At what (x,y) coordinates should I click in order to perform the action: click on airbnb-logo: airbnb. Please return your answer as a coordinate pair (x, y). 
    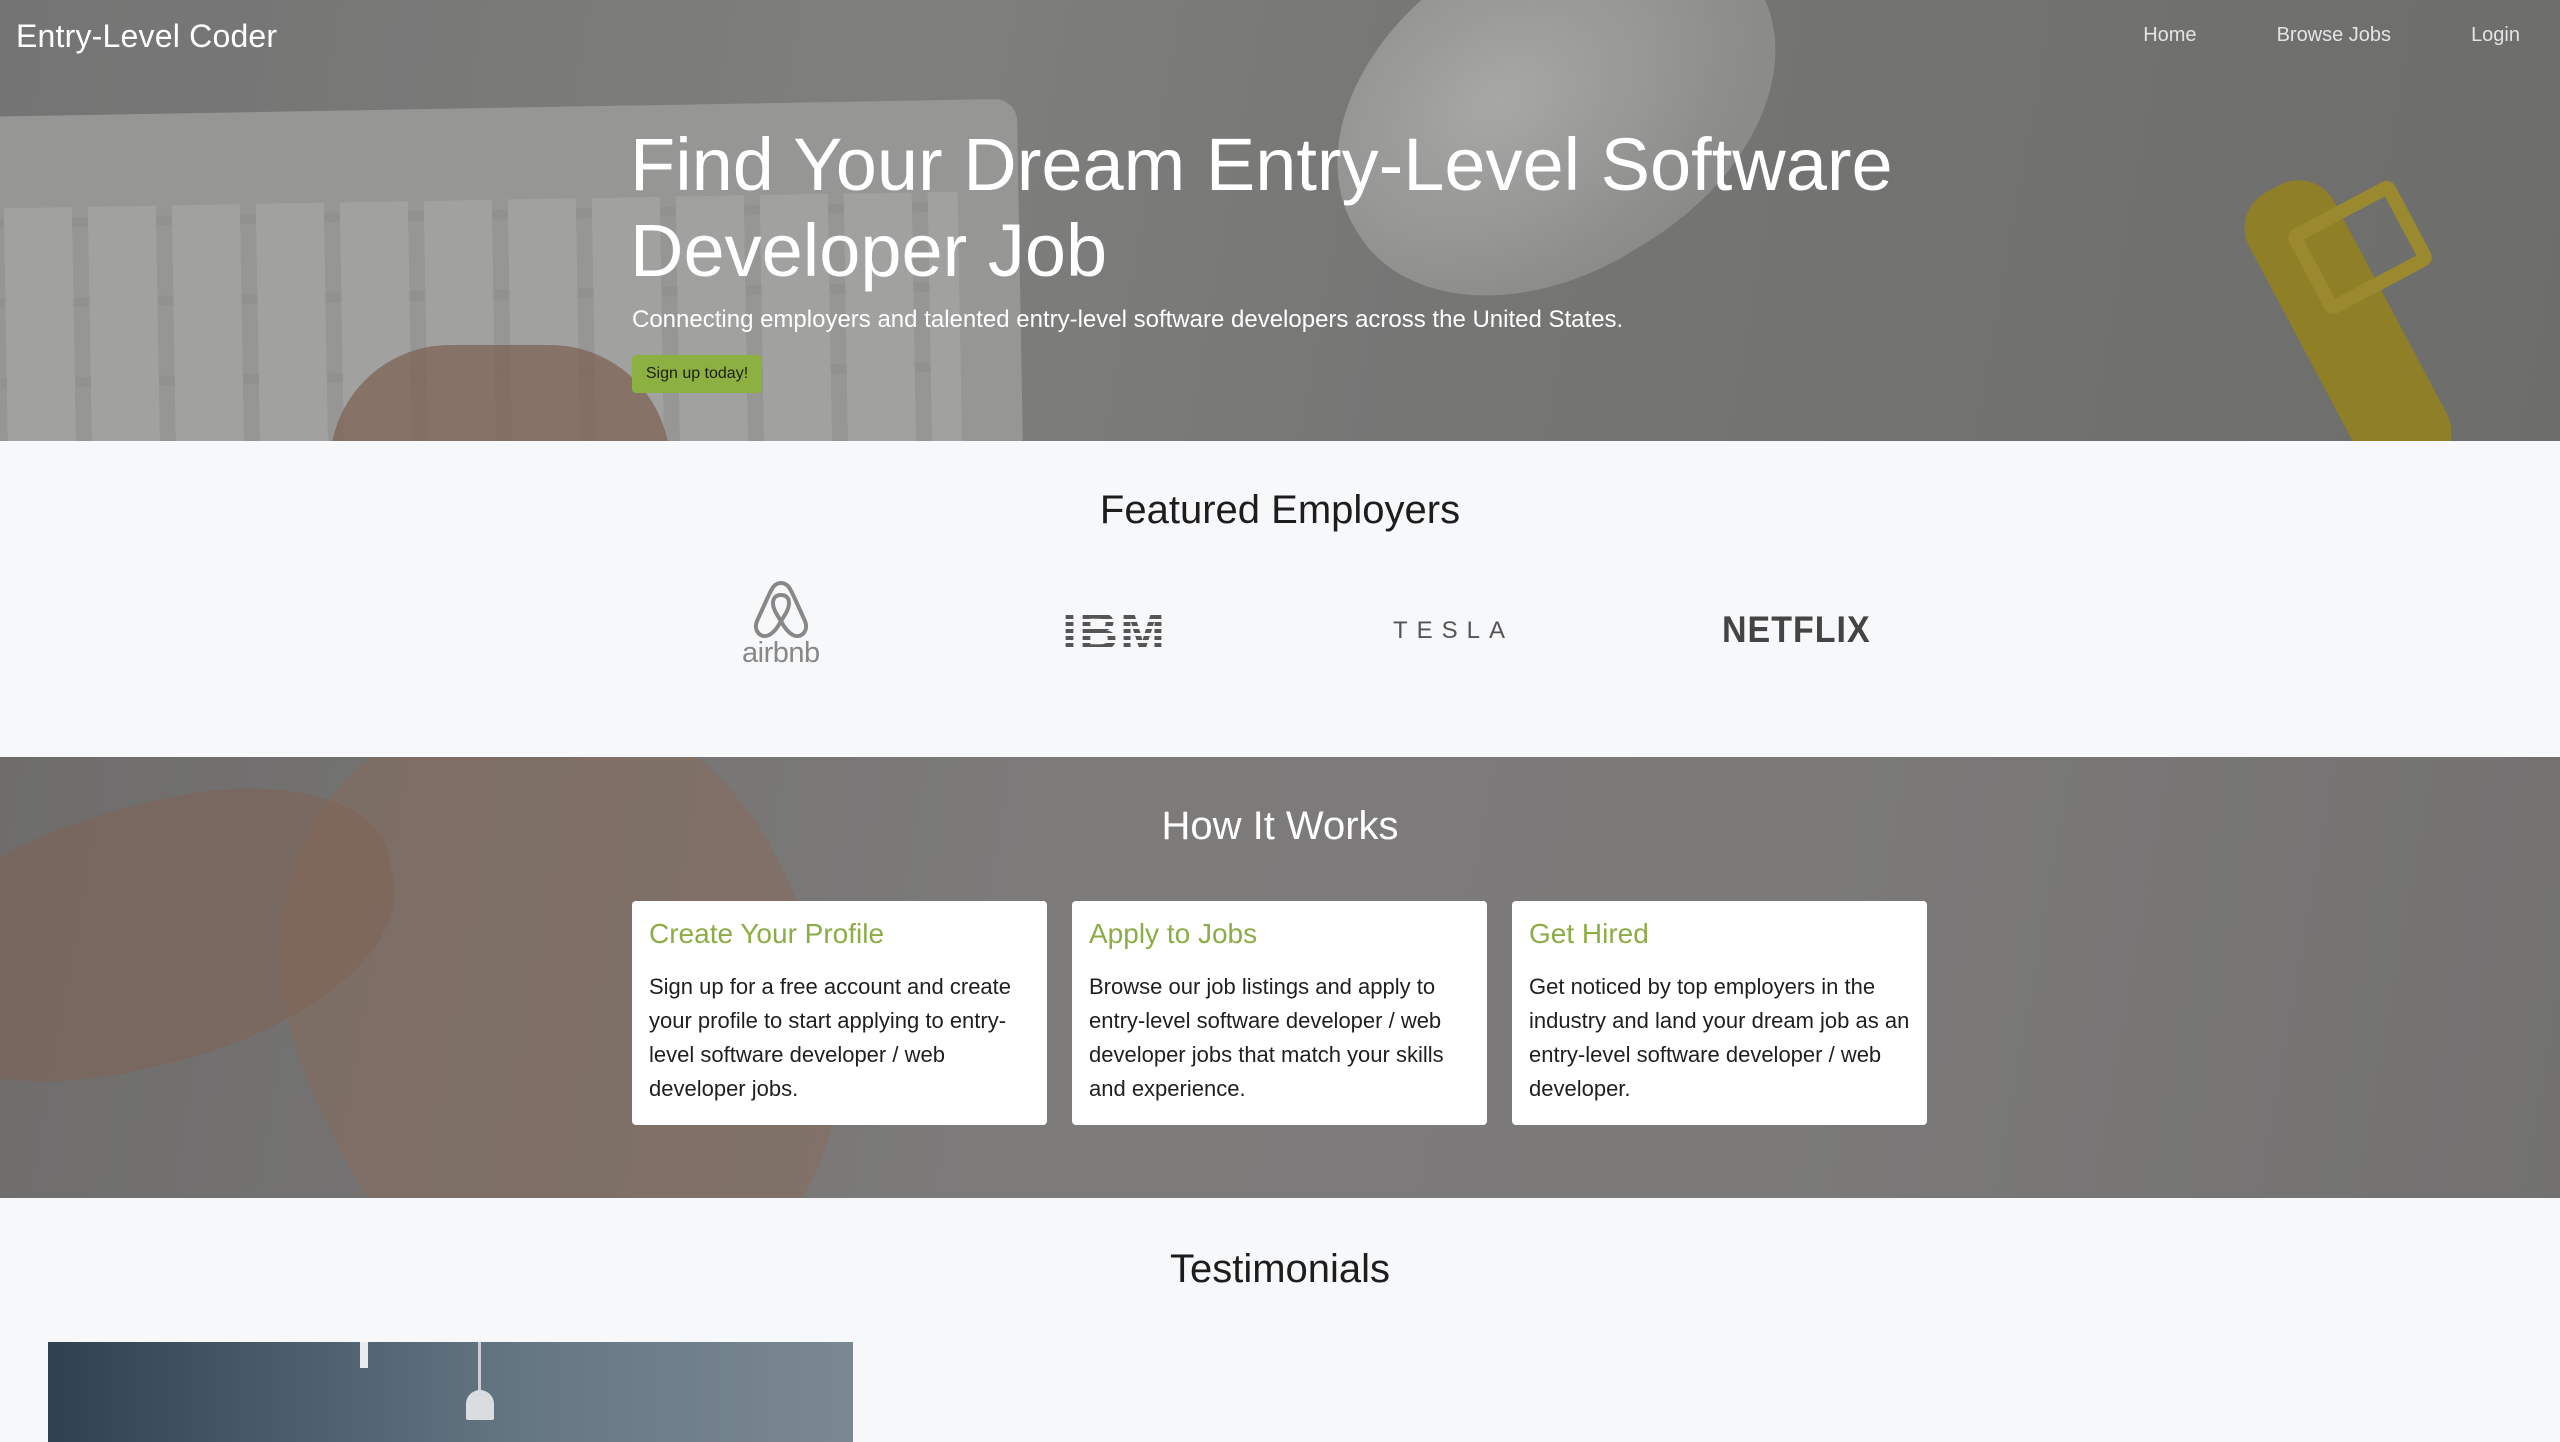
    Looking at the image, I should click on (781, 624).